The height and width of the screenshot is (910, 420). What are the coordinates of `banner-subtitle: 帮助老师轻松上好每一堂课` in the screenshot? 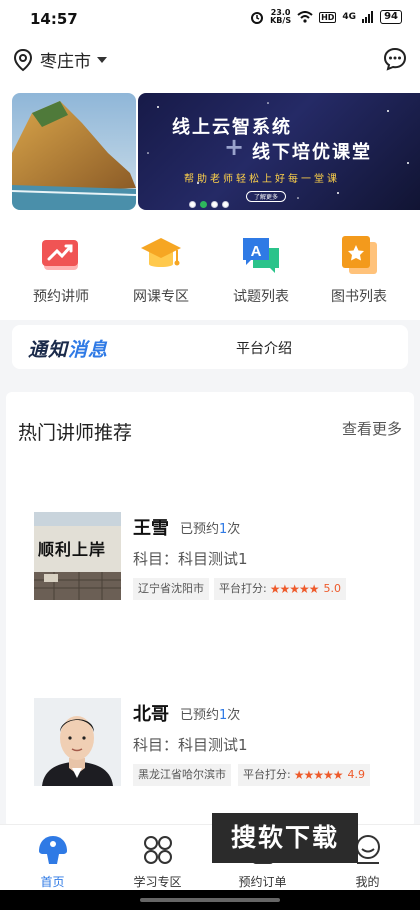 It's located at (262, 179).